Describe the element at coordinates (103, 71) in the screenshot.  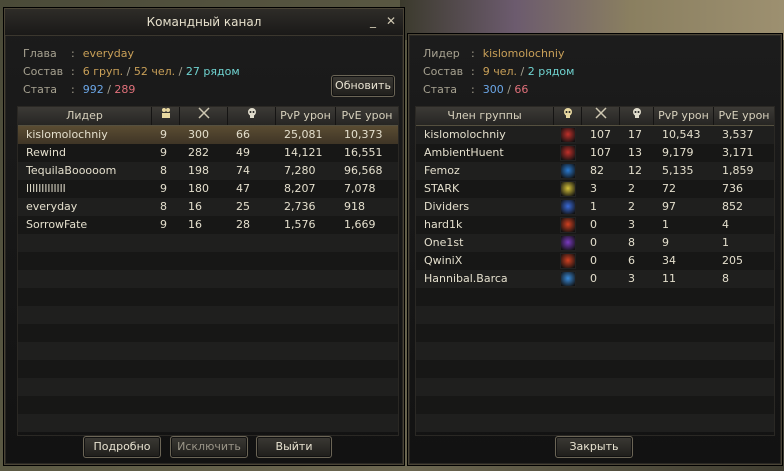
I see `composition-groups: 6 груп.` at that location.